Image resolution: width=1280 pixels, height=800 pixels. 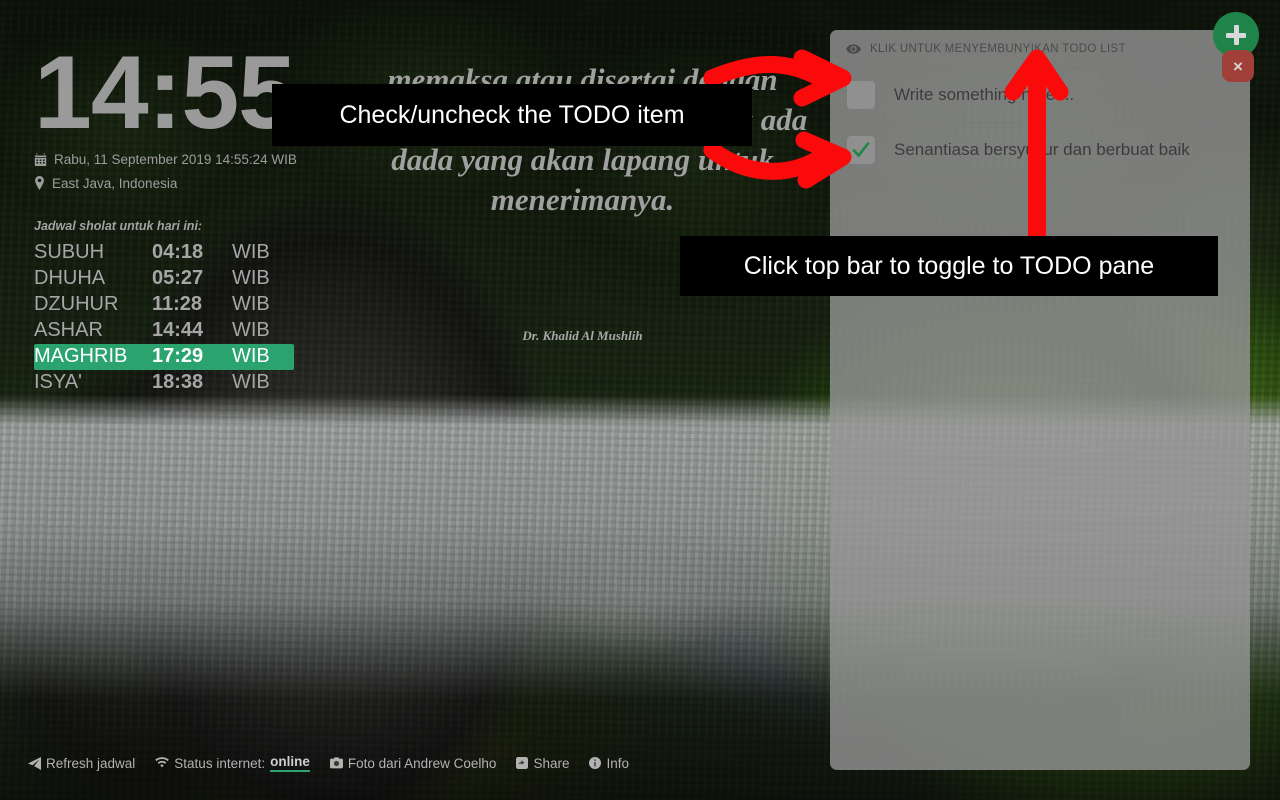 I want to click on photo-credit-label: Foto dari Andrew Coelho, so click(x=422, y=763).